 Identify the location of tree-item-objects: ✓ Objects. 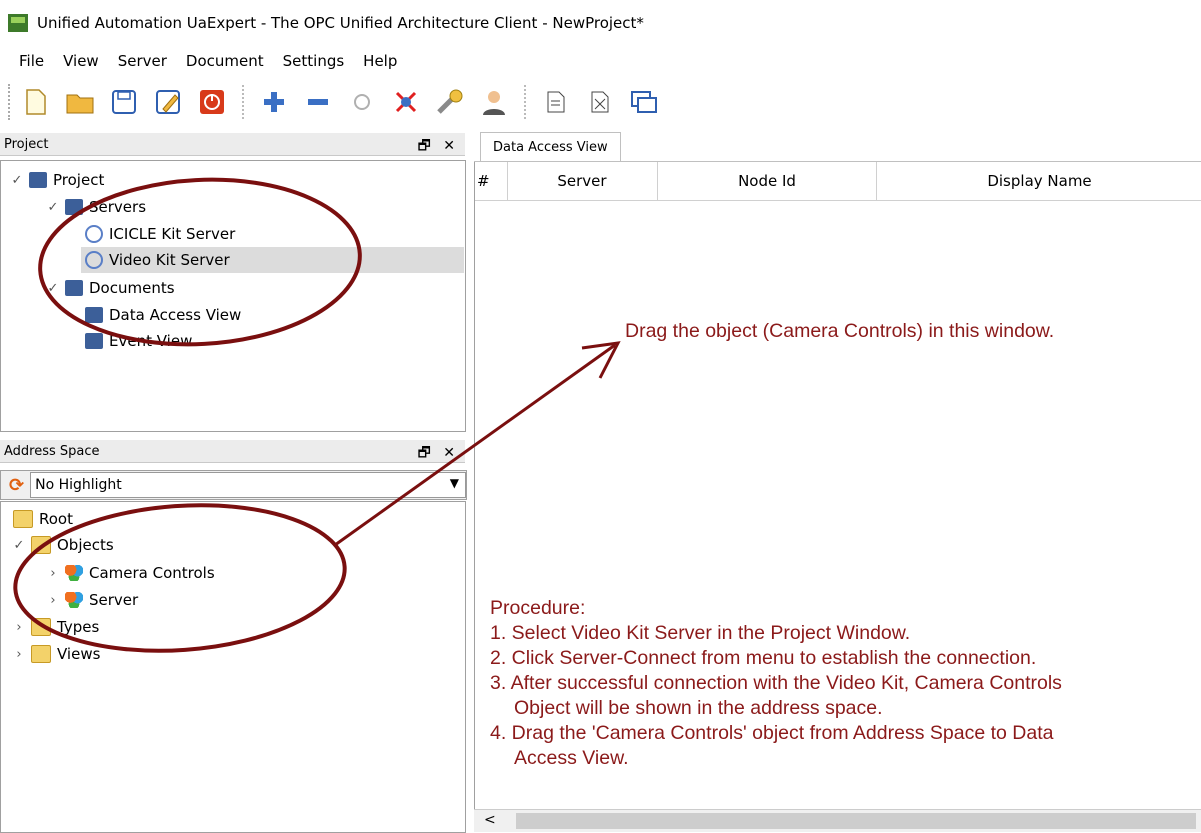
(62, 545).